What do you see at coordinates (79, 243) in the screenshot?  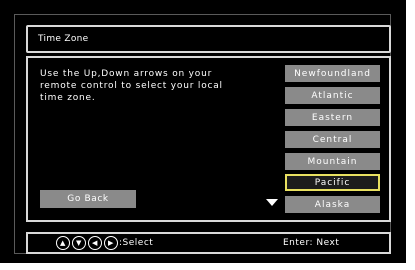 I see `arrow-down-icon: ▼` at bounding box center [79, 243].